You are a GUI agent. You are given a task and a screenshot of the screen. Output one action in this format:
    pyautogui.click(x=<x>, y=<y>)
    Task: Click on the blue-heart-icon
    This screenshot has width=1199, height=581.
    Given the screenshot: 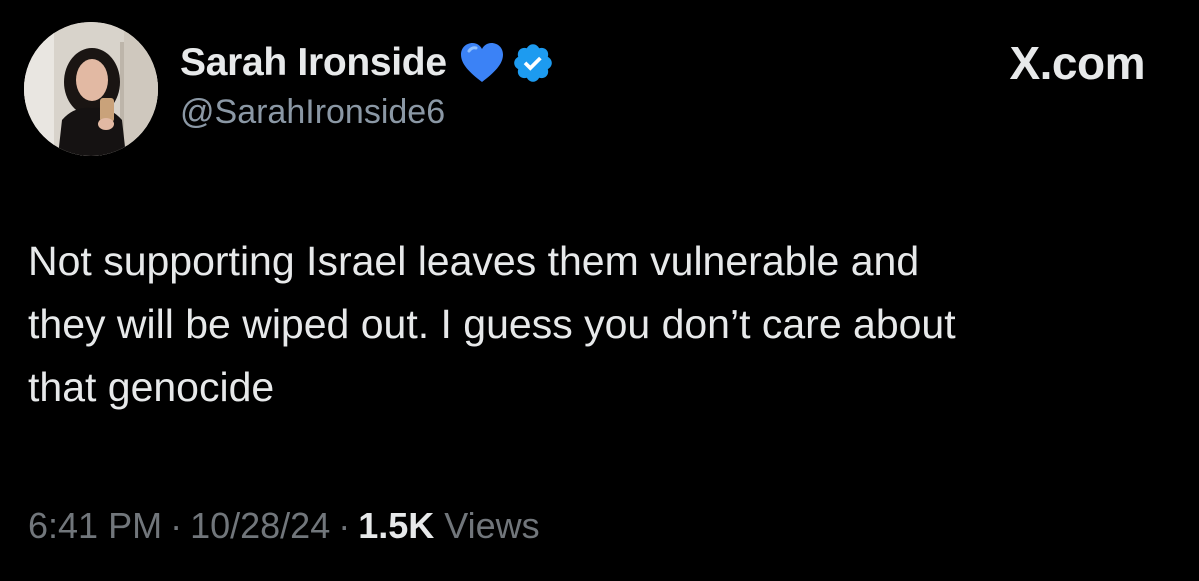 What is the action you would take?
    pyautogui.click(x=482, y=63)
    